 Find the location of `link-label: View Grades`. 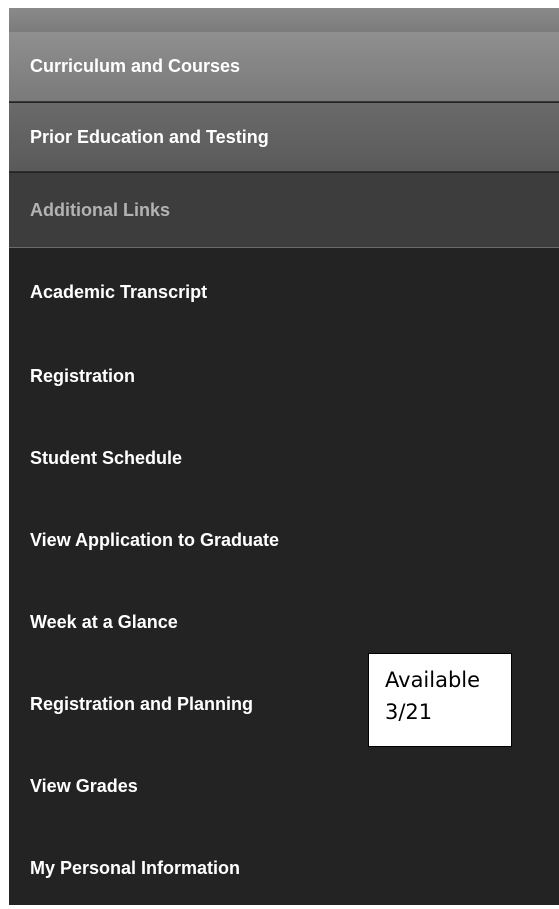

link-label: View Grades is located at coordinates (84, 785).